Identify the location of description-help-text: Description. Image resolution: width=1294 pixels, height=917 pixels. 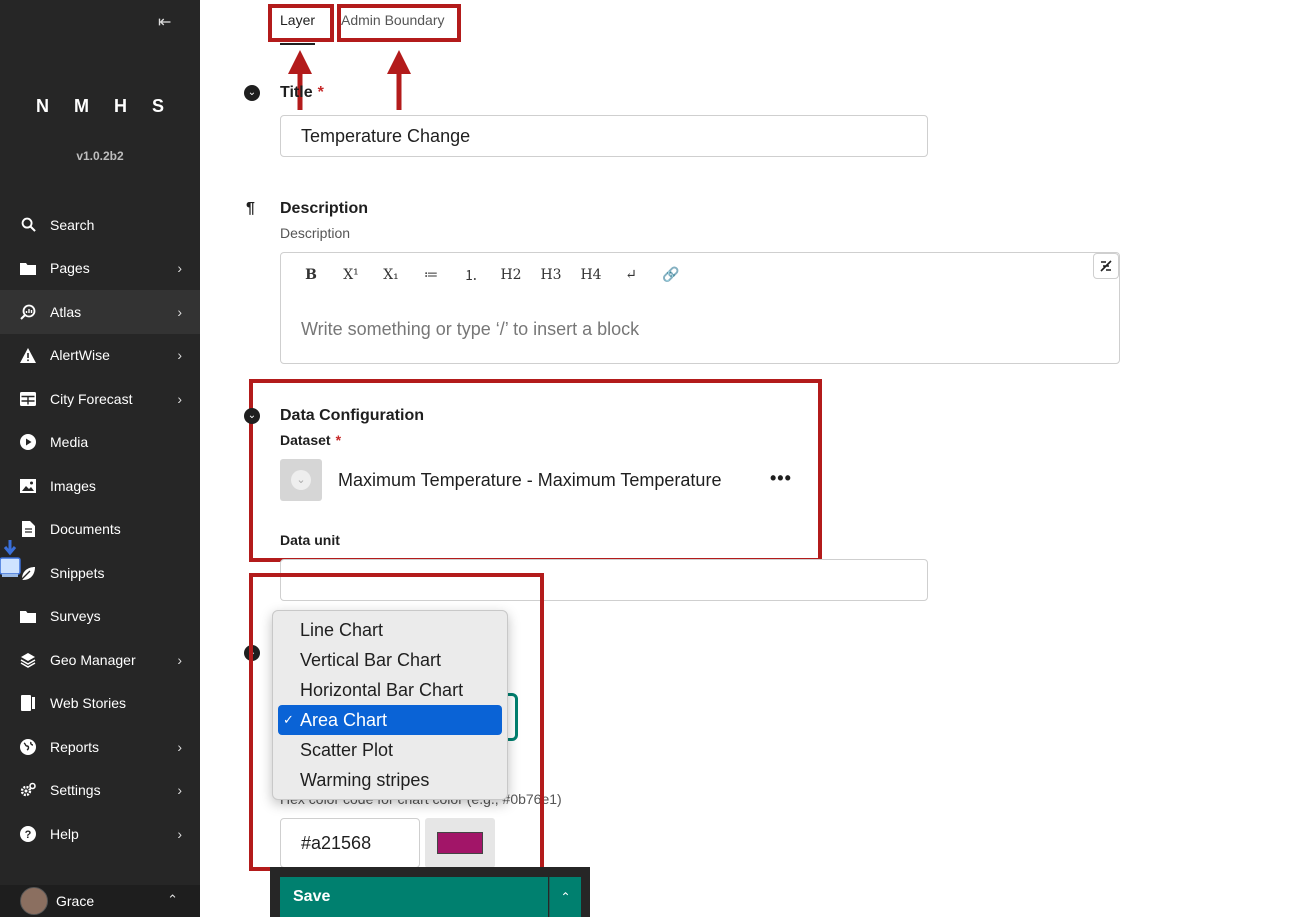
(315, 233).